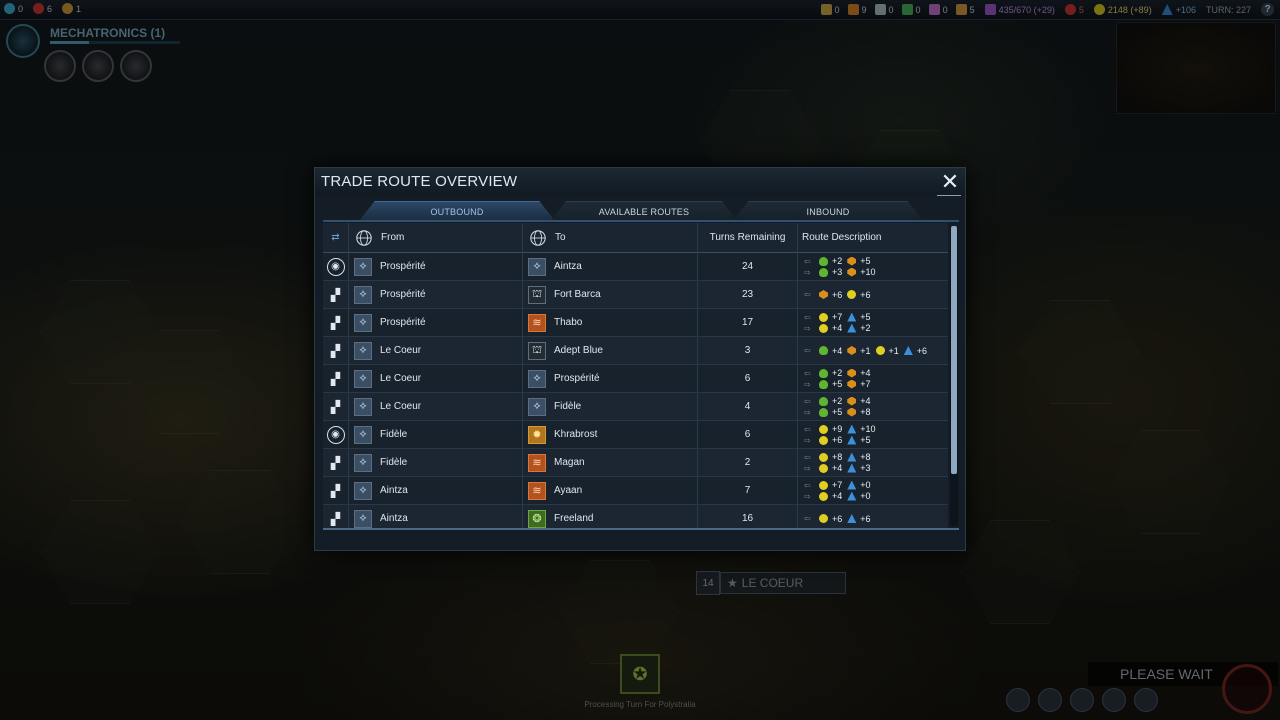 Image resolution: width=1280 pixels, height=720 pixels. I want to click on tab-inbound: INBOUND, so click(828, 211).